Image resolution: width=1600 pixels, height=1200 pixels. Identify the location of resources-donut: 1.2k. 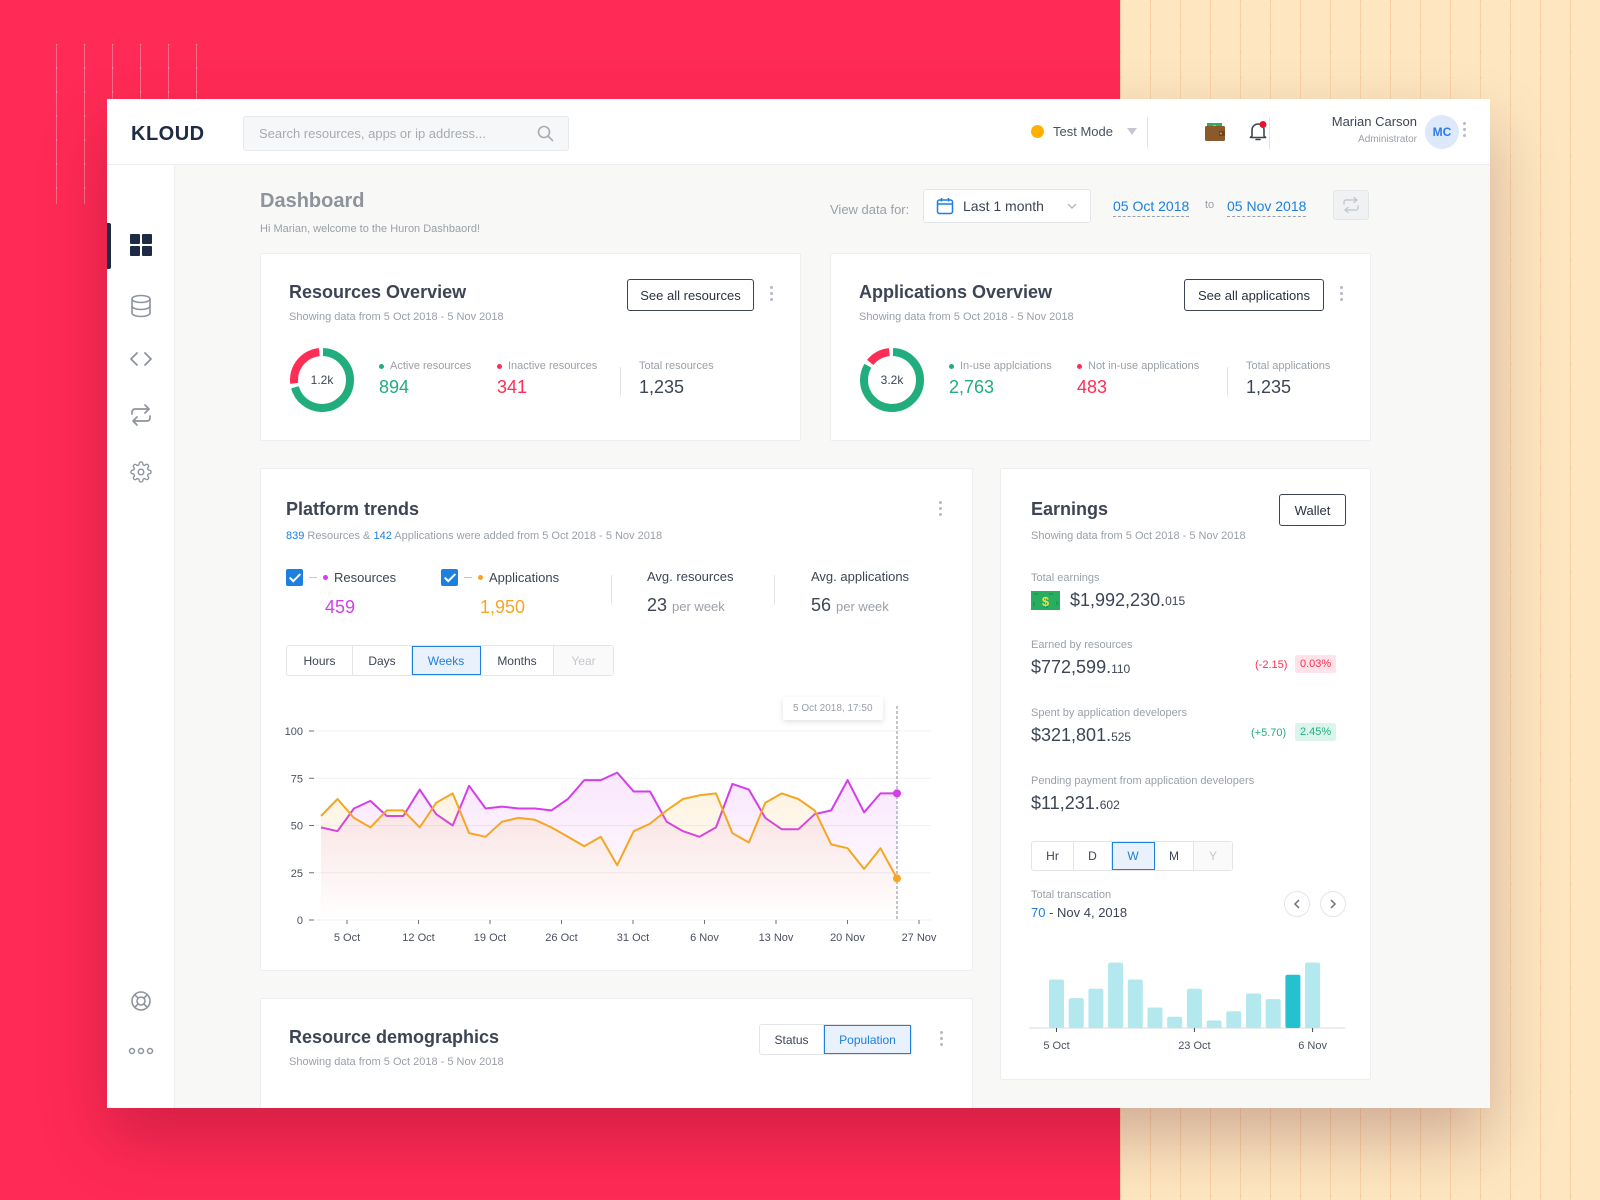
(322, 380).